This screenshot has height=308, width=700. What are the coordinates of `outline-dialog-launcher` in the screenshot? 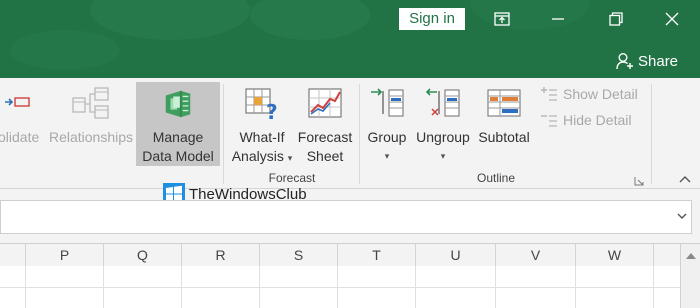 It's located at (640, 179).